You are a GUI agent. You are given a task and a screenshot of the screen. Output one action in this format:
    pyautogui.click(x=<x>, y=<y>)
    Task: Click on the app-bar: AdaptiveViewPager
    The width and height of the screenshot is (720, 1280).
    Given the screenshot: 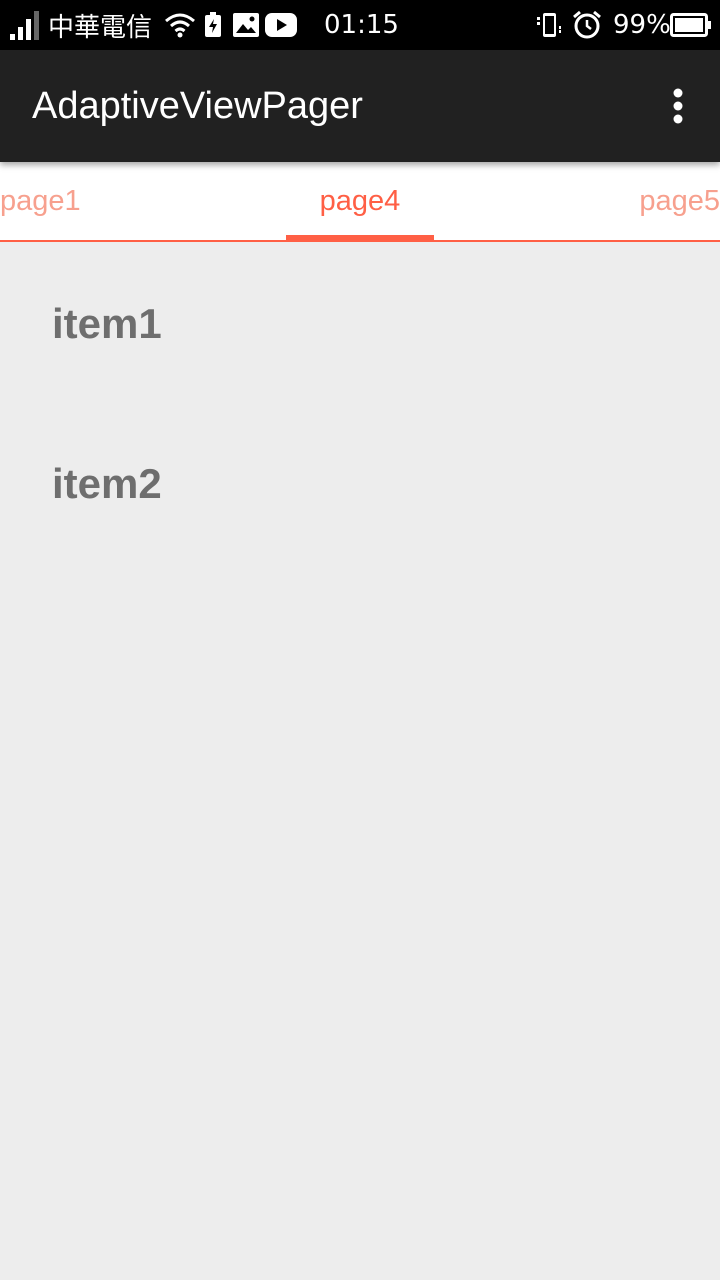 What is the action you would take?
    pyautogui.click(x=360, y=106)
    